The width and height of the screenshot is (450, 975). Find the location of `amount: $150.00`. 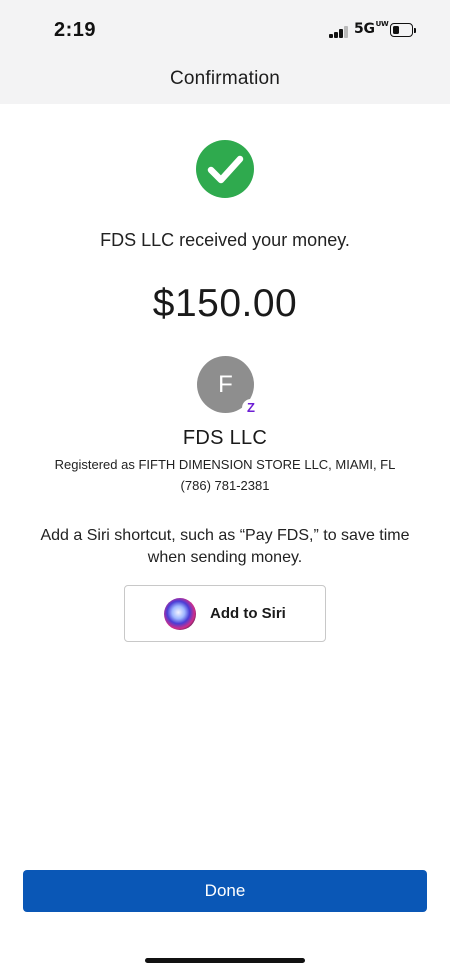

amount: $150.00 is located at coordinates (225, 303).